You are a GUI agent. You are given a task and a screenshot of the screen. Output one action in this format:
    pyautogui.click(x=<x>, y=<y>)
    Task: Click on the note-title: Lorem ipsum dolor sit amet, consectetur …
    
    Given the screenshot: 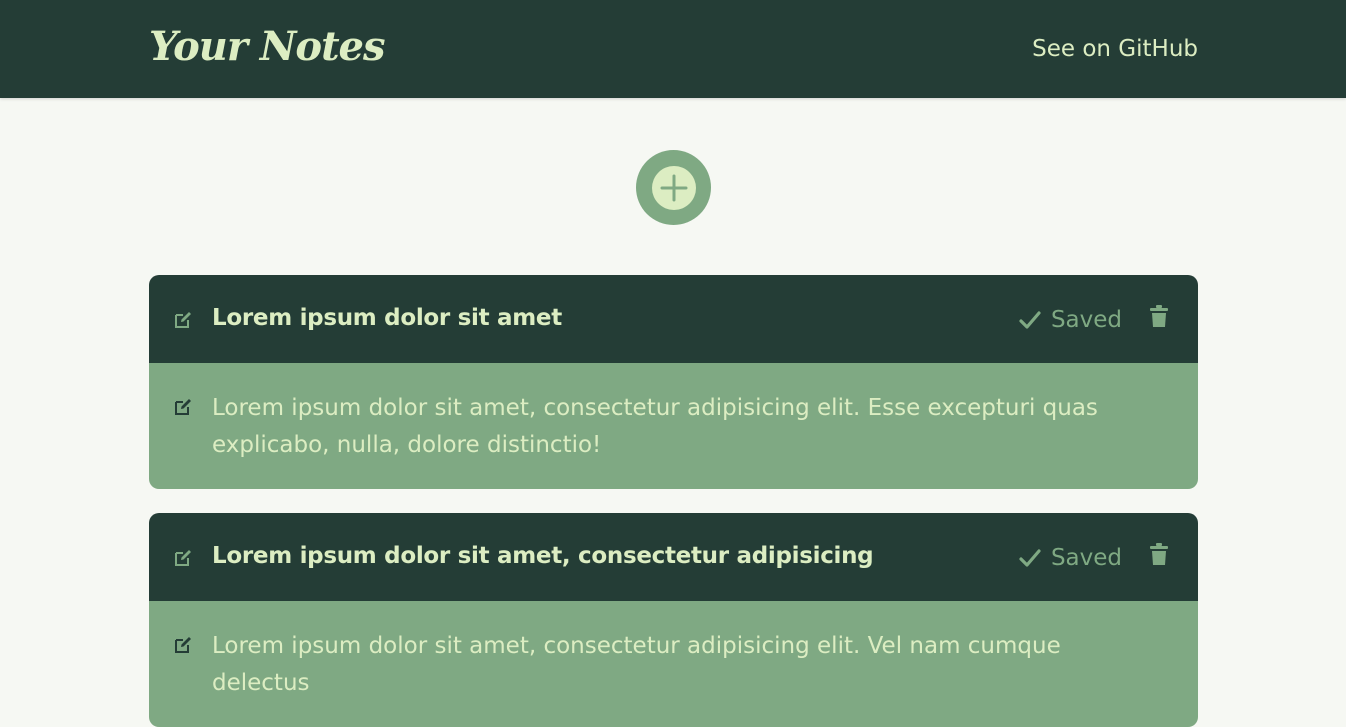 What is the action you would take?
    pyautogui.click(x=543, y=556)
    